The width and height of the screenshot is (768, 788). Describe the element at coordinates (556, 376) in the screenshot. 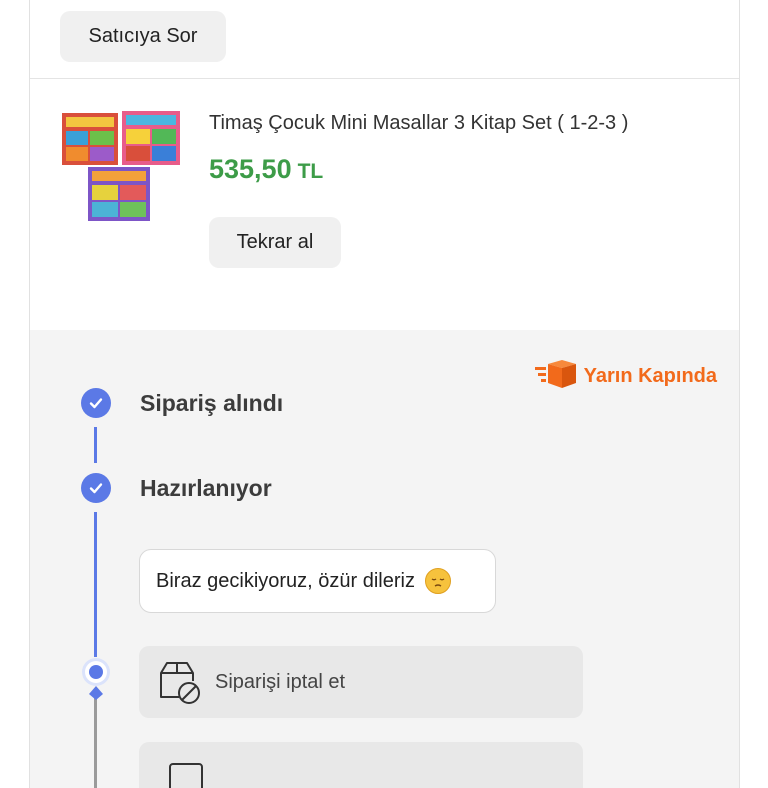

I see `box-icon` at that location.